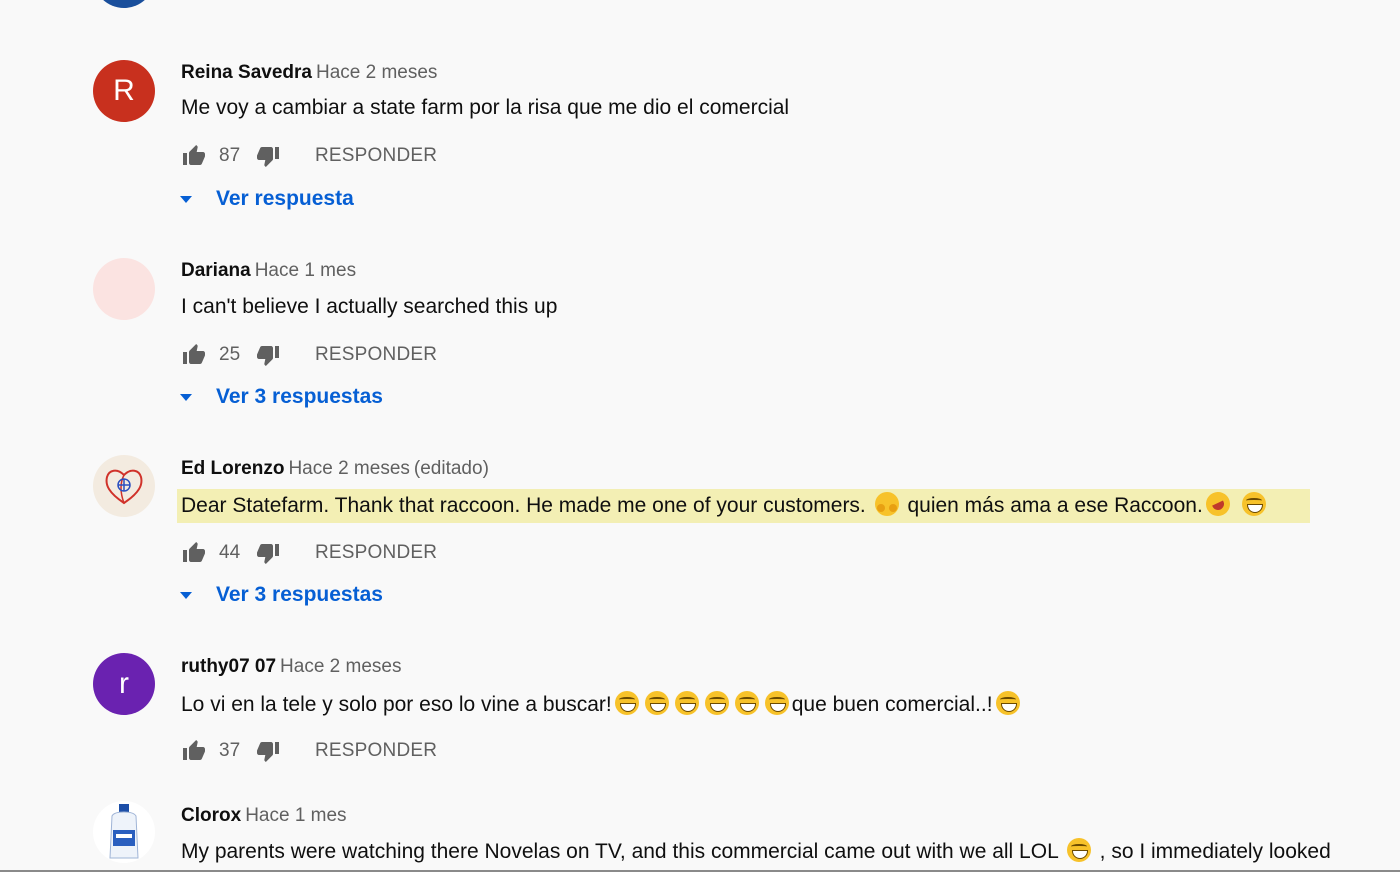  I want to click on like-count: 44, so click(230, 552).